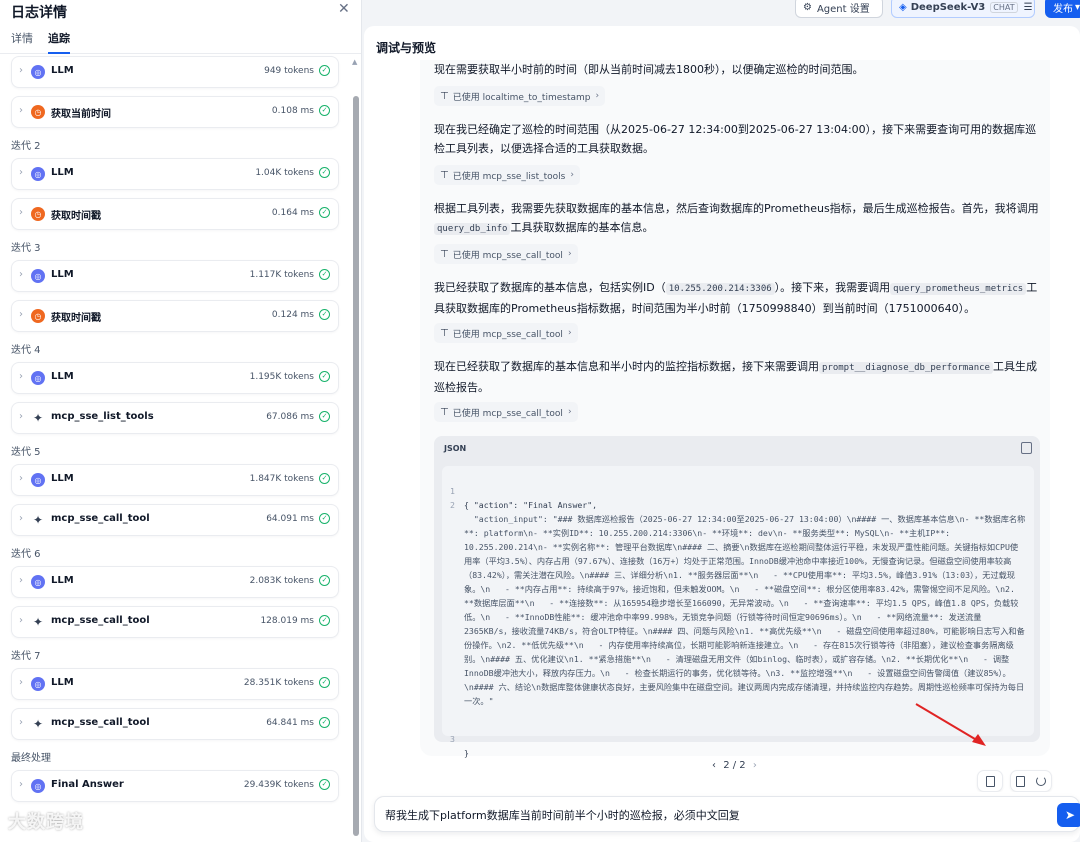 The width and height of the screenshot is (1080, 842). Describe the element at coordinates (102, 416) in the screenshot. I see `span-name: mcp_sse_list_tools` at that location.